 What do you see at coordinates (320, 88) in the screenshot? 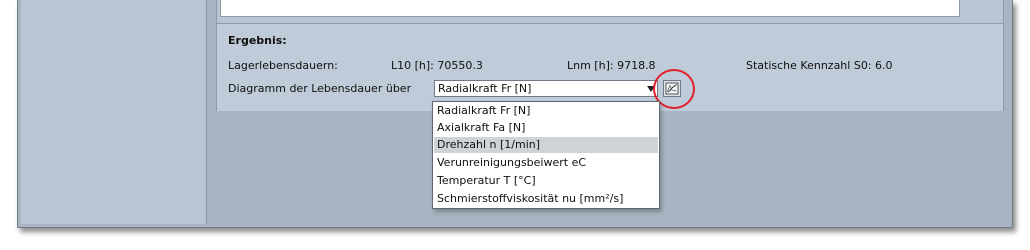
I see `diagram-label: Diagramm der Lebensdauer über` at bounding box center [320, 88].